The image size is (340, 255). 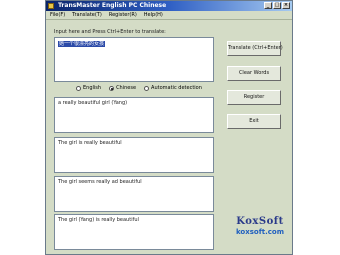 What do you see at coordinates (78, 88) in the screenshot?
I see `radio-english-dot` at bounding box center [78, 88].